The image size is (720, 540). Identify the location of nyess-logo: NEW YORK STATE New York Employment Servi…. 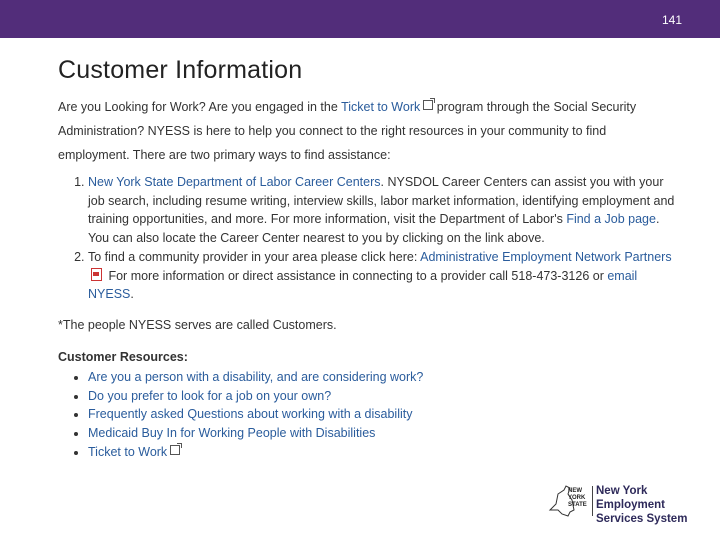
(628, 504).